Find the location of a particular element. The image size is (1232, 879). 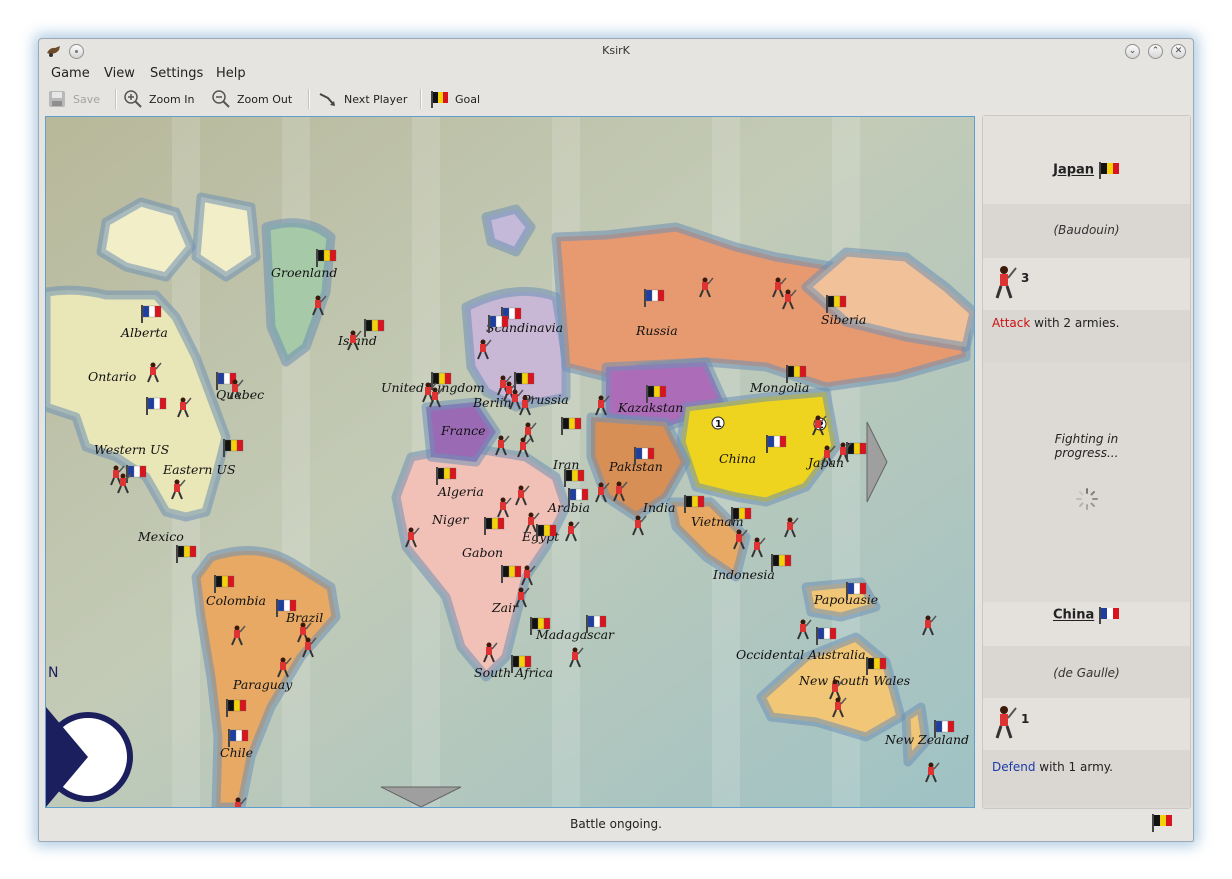

country-label-indonesia: Indonesia is located at coordinates (743, 574).